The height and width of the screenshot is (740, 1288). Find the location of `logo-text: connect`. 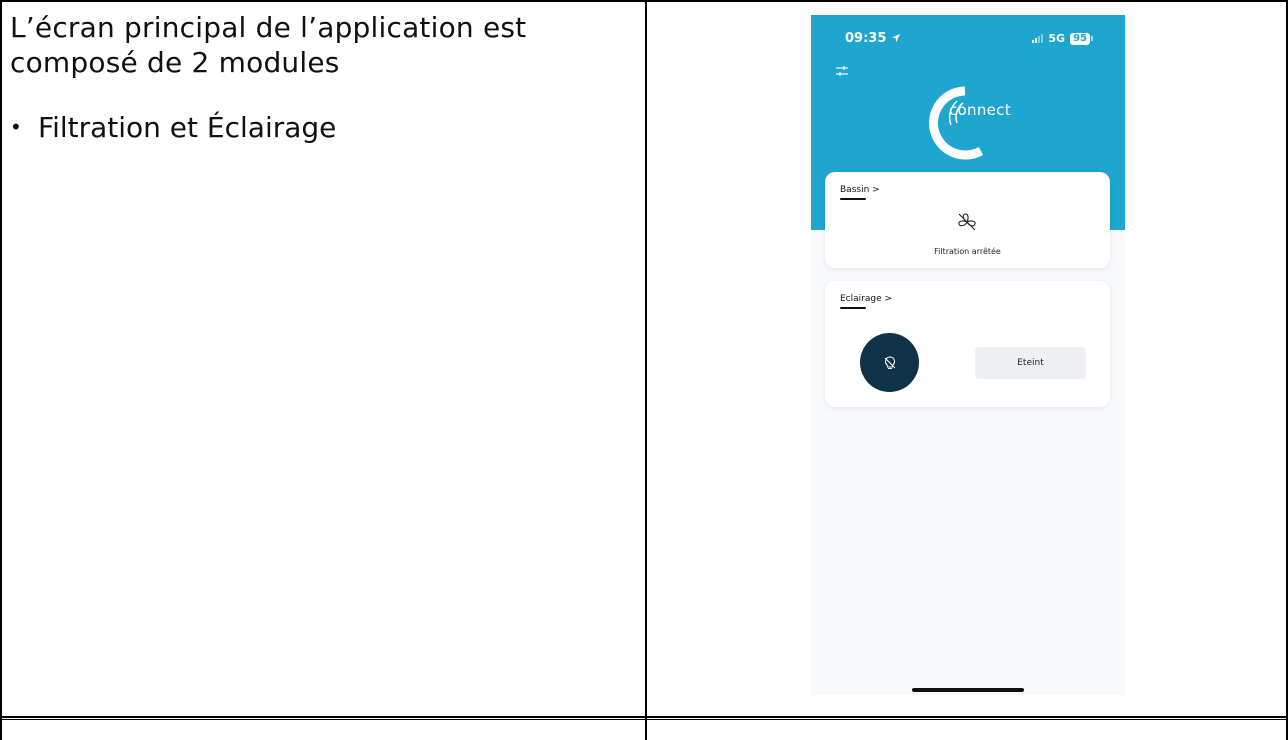

logo-text: connect is located at coordinates (980, 110).